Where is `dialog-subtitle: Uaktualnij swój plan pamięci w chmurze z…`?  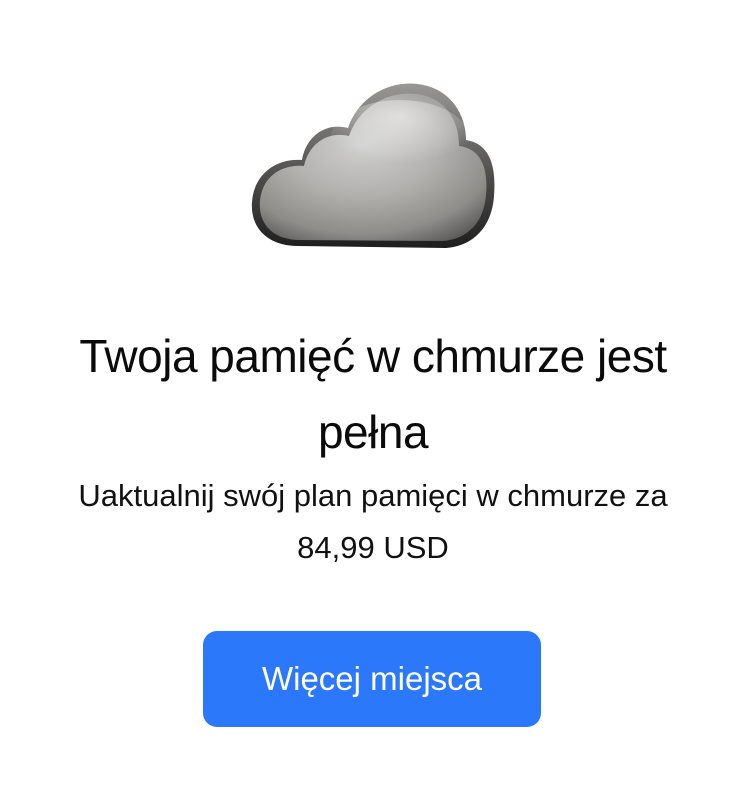
dialog-subtitle: Uaktualnij swój plan pamięci w chmurze z… is located at coordinates (373, 521).